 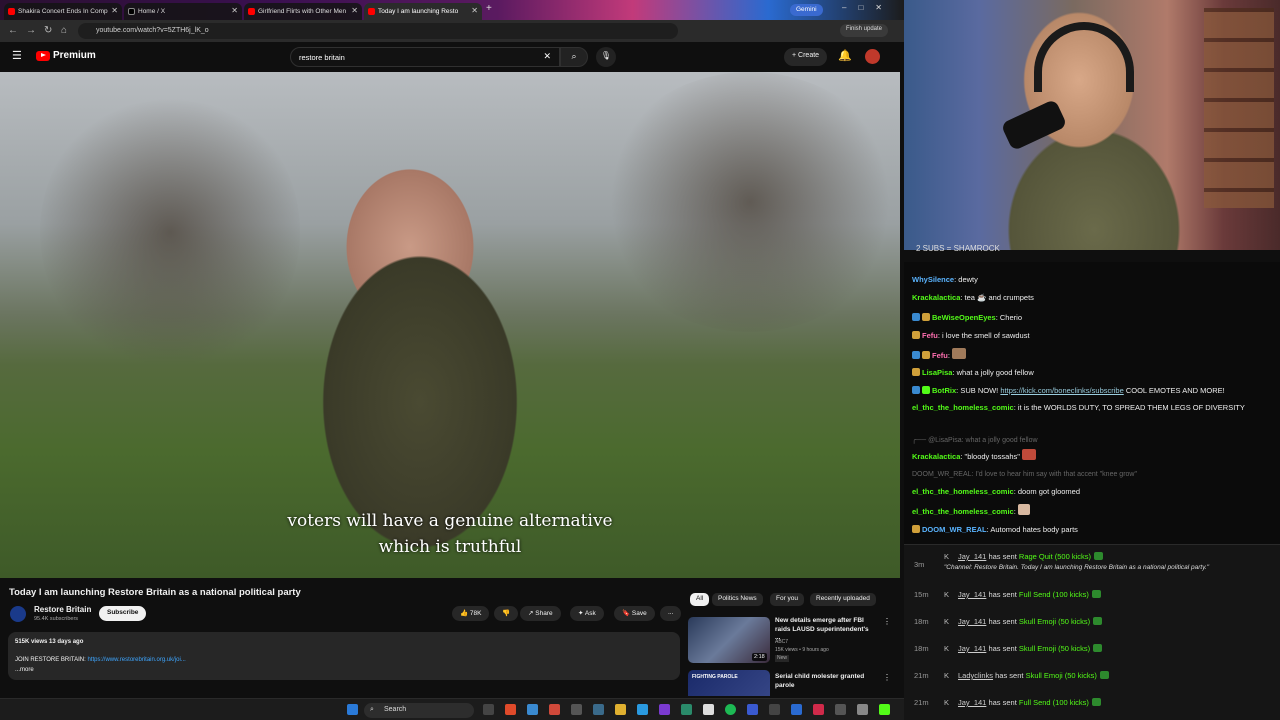 What do you see at coordinates (806, 10) in the screenshot?
I see `gemini-button: Gemini` at bounding box center [806, 10].